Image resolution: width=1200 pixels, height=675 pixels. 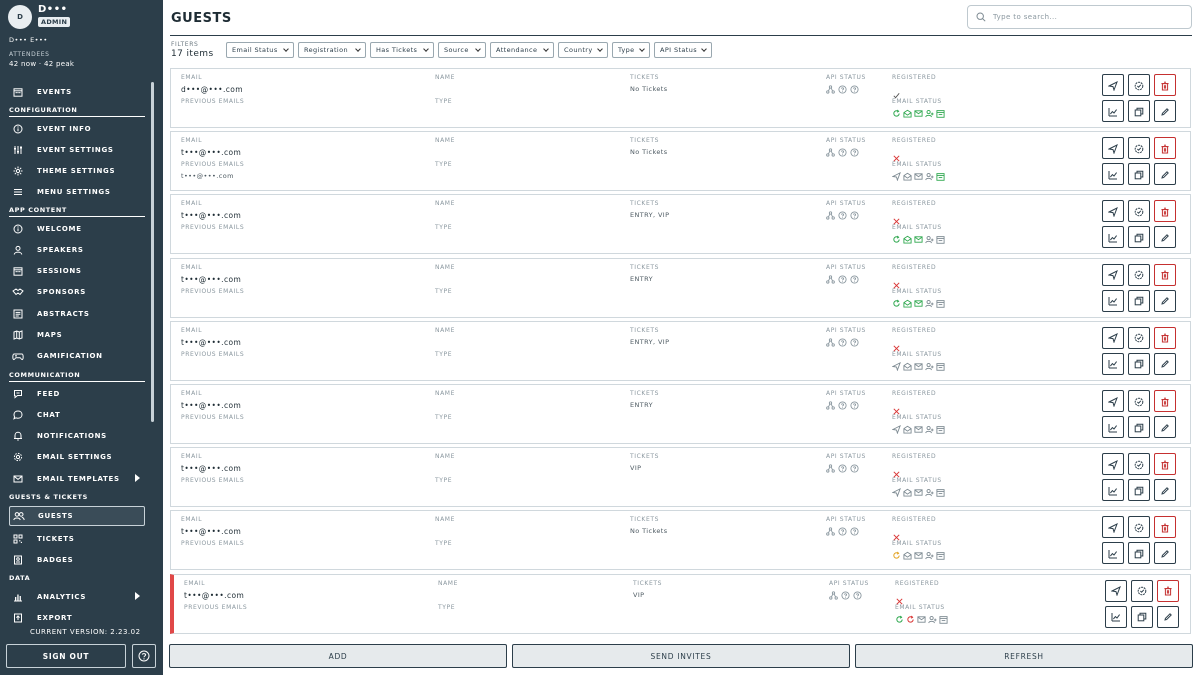 I want to click on avatar: D, so click(x=20, y=17).